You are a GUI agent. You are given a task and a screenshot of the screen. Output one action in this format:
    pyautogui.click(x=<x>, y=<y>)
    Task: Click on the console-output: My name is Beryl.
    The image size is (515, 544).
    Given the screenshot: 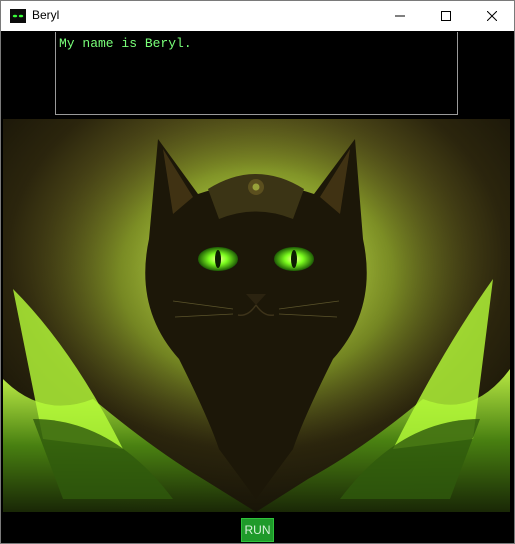 What is the action you would take?
    pyautogui.click(x=256, y=73)
    